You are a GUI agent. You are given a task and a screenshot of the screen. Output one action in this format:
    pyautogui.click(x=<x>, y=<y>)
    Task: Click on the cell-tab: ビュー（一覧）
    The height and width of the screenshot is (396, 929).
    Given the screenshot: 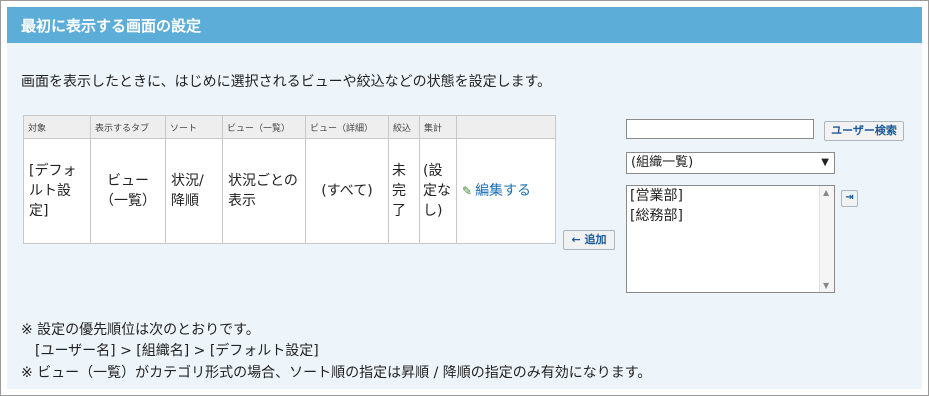 What is the action you would take?
    pyautogui.click(x=128, y=191)
    